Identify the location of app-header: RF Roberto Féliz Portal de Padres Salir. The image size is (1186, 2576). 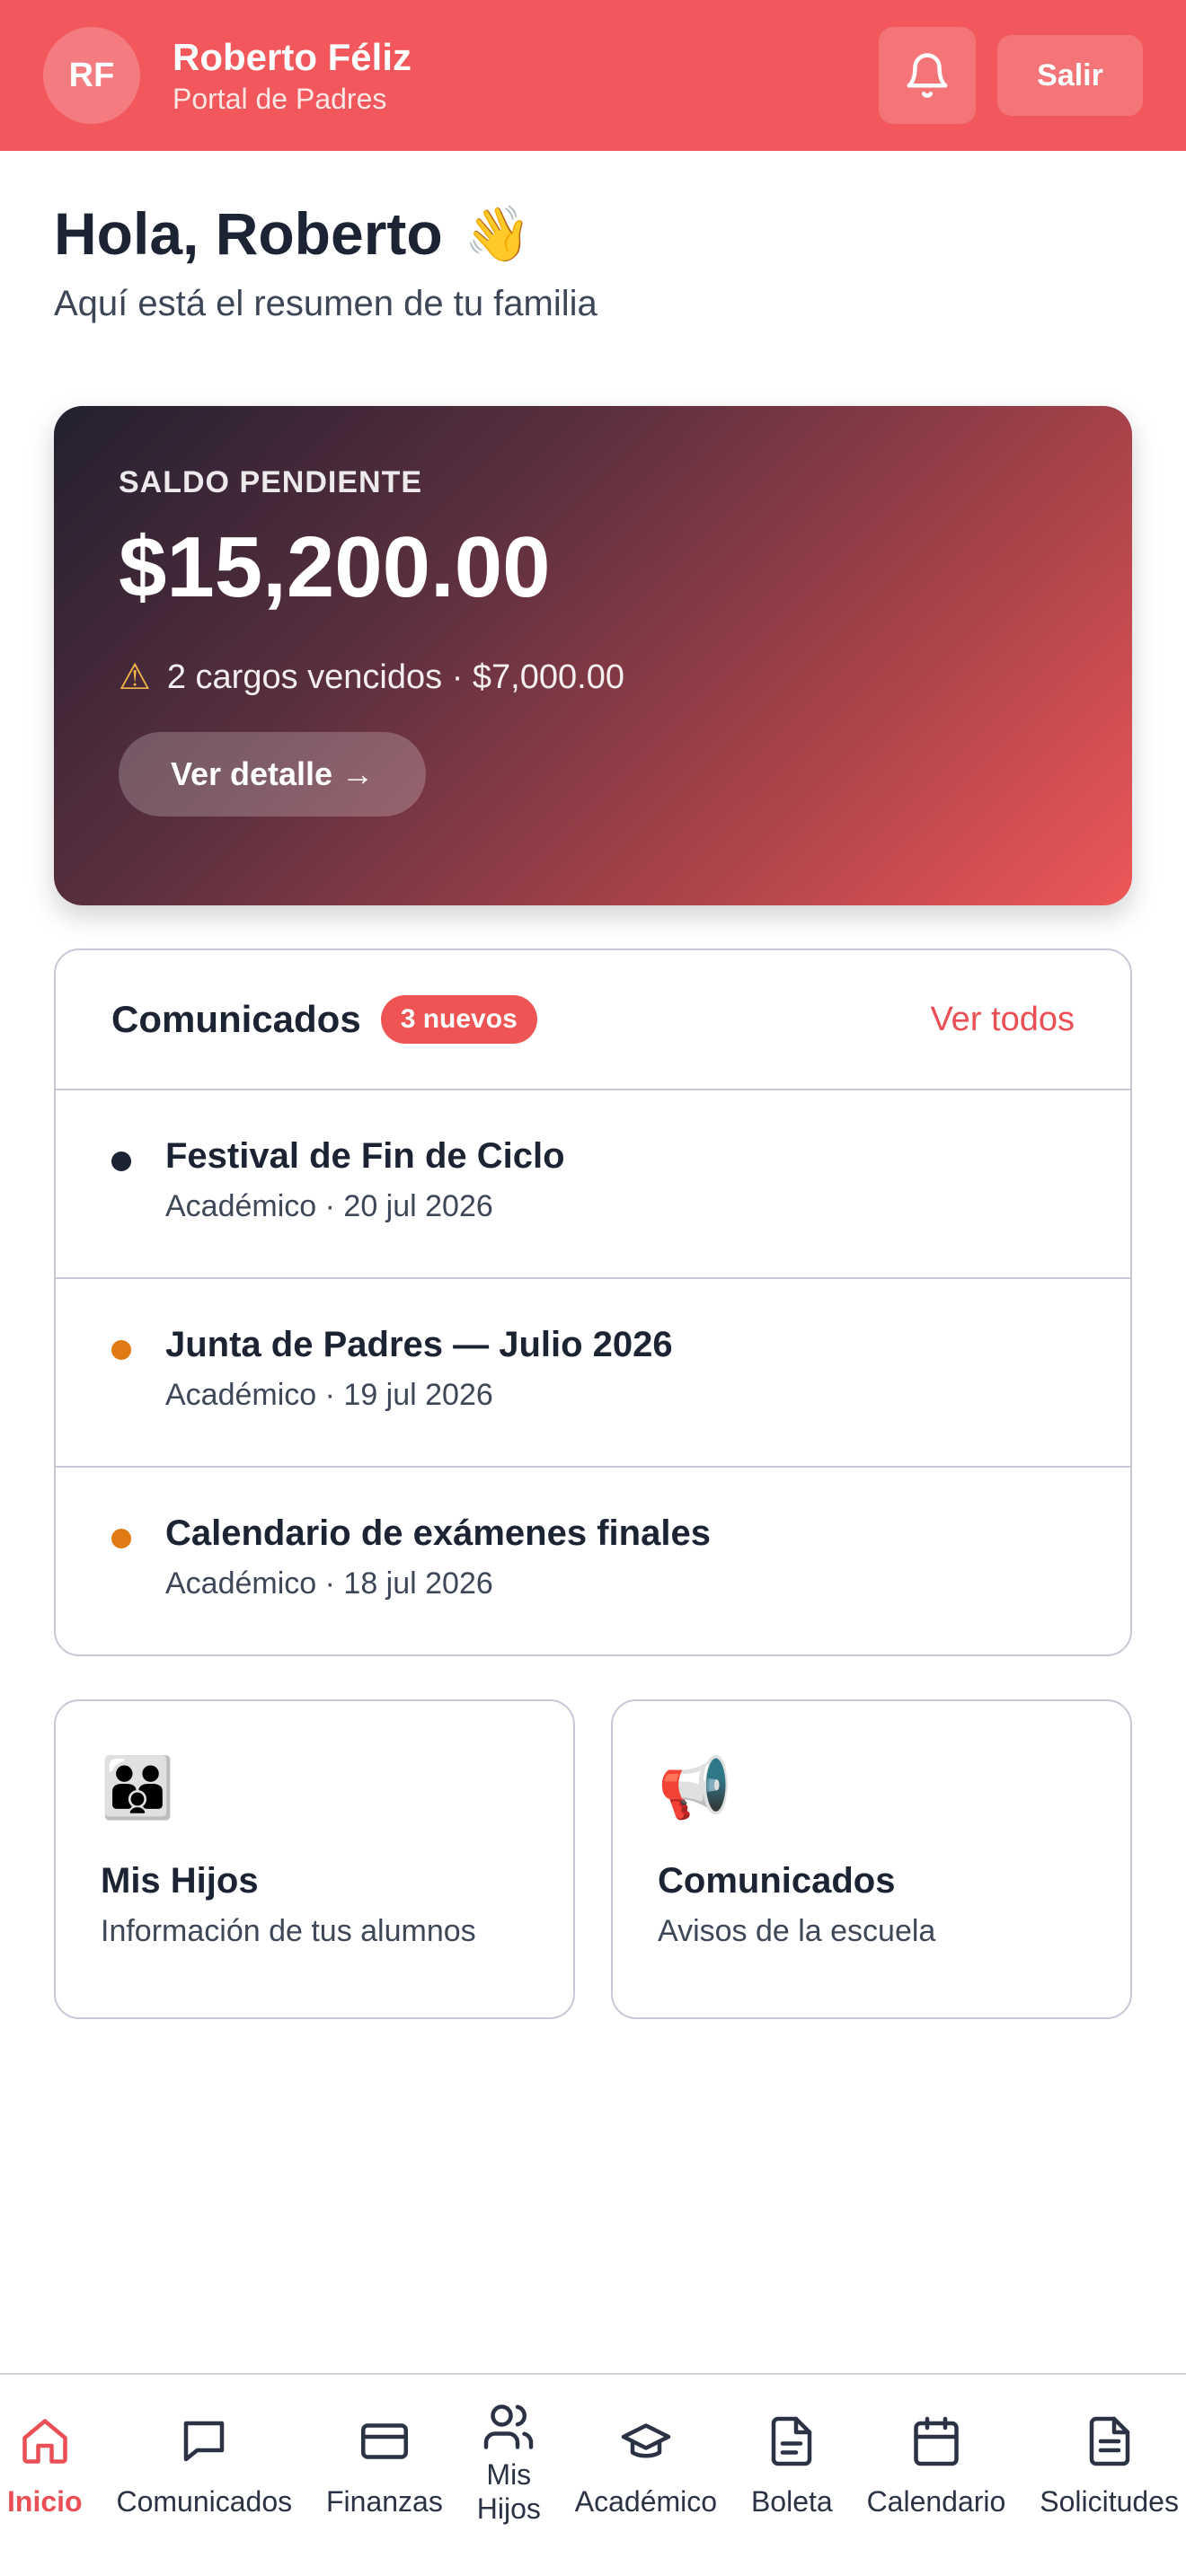
(593, 75).